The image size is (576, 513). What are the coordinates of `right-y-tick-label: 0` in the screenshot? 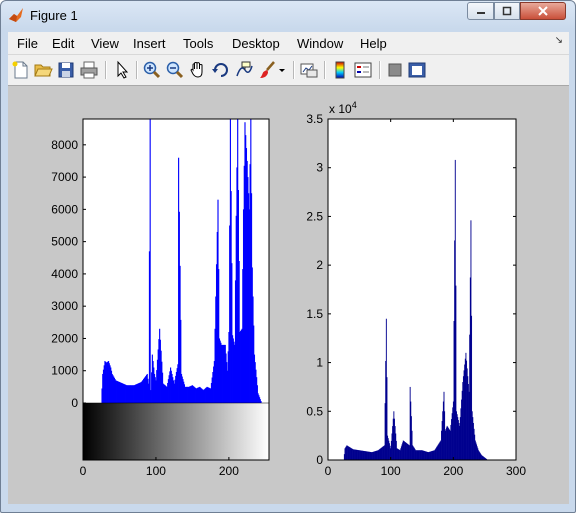 It's located at (319, 460).